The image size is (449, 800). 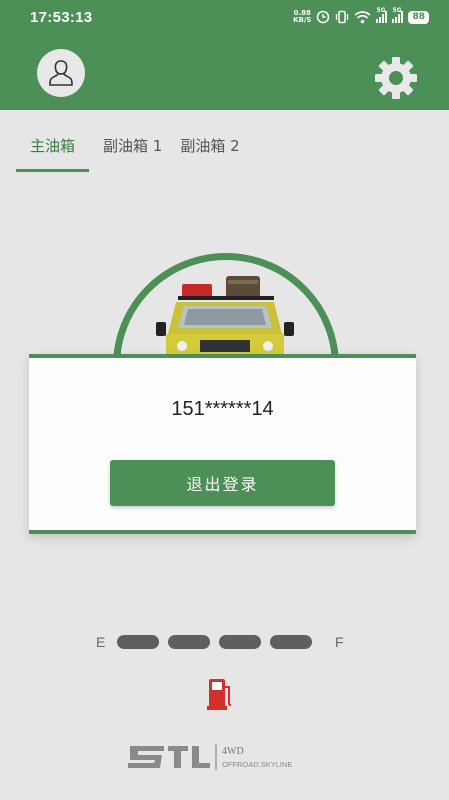 I want to click on signal-sim1-icon: 5G, so click(x=382, y=15).